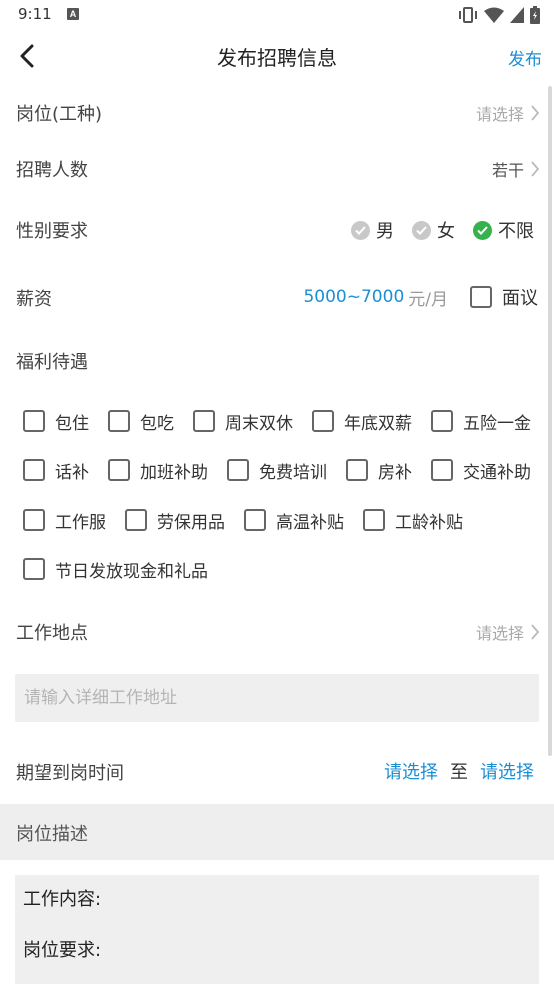 The height and width of the screenshot is (984, 554). I want to click on benefit-checkbox: 包吃, so click(141, 421).